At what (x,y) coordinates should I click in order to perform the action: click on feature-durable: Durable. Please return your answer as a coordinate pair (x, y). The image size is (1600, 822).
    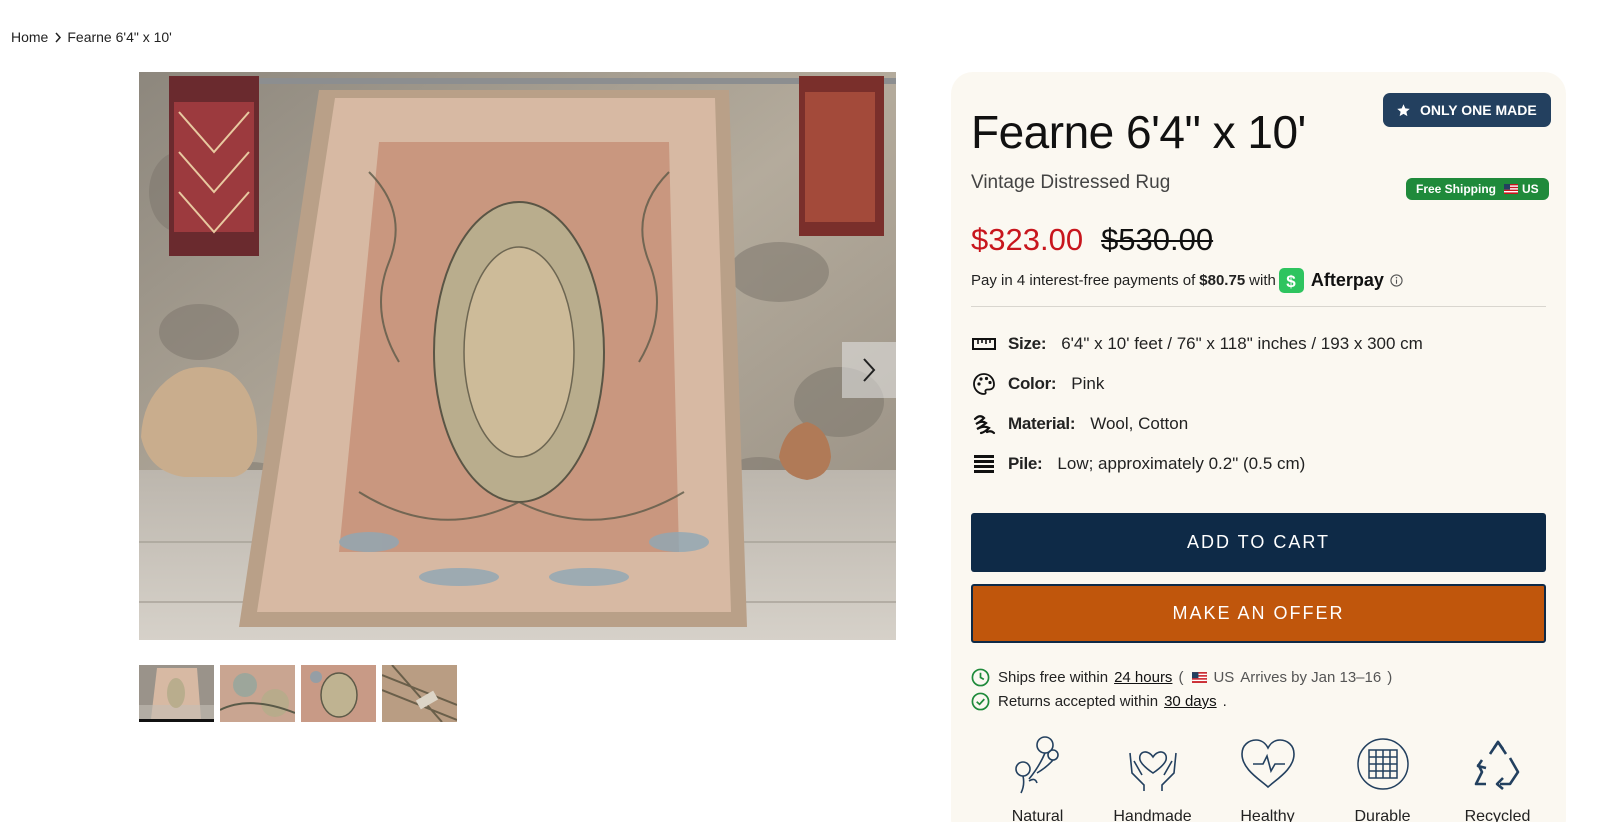
    Looking at the image, I should click on (1382, 777).